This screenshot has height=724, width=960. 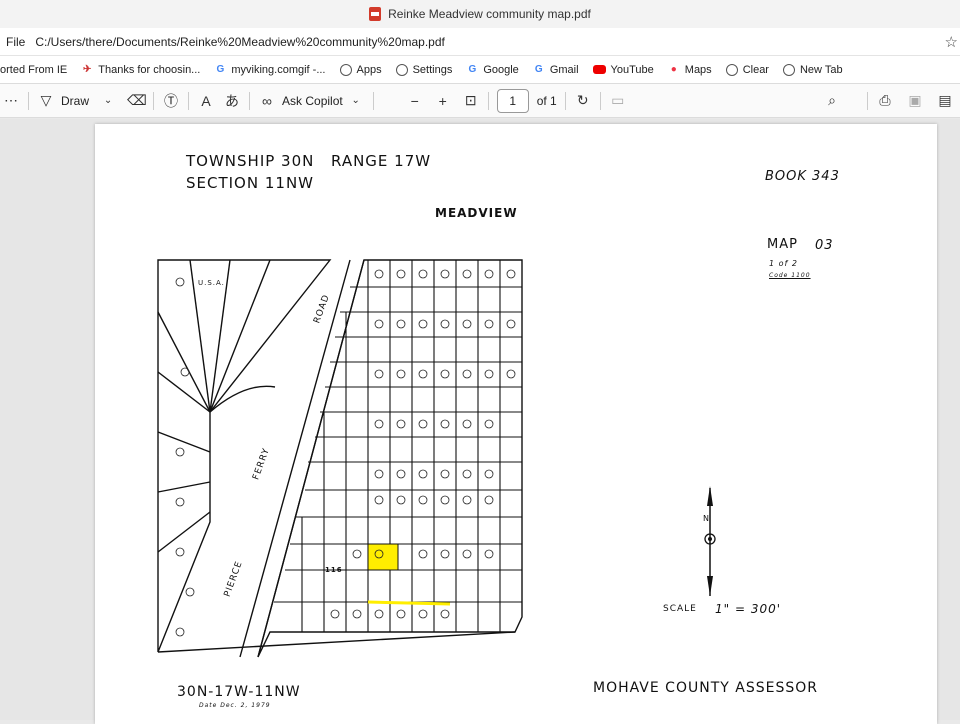 I want to click on map-label: MAP, so click(x=782, y=244).